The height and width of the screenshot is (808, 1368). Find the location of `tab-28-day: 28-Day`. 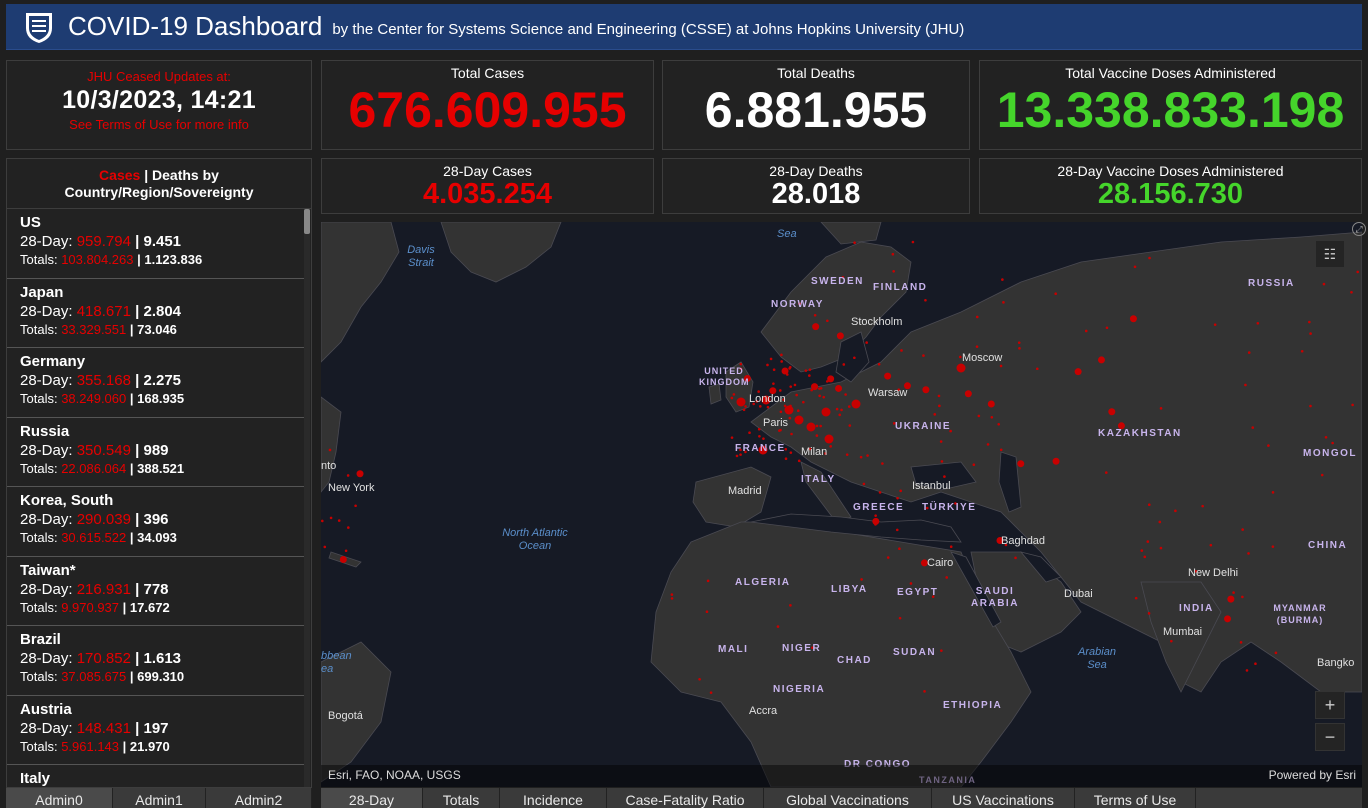

tab-28-day: 28-Day is located at coordinates (372, 798).